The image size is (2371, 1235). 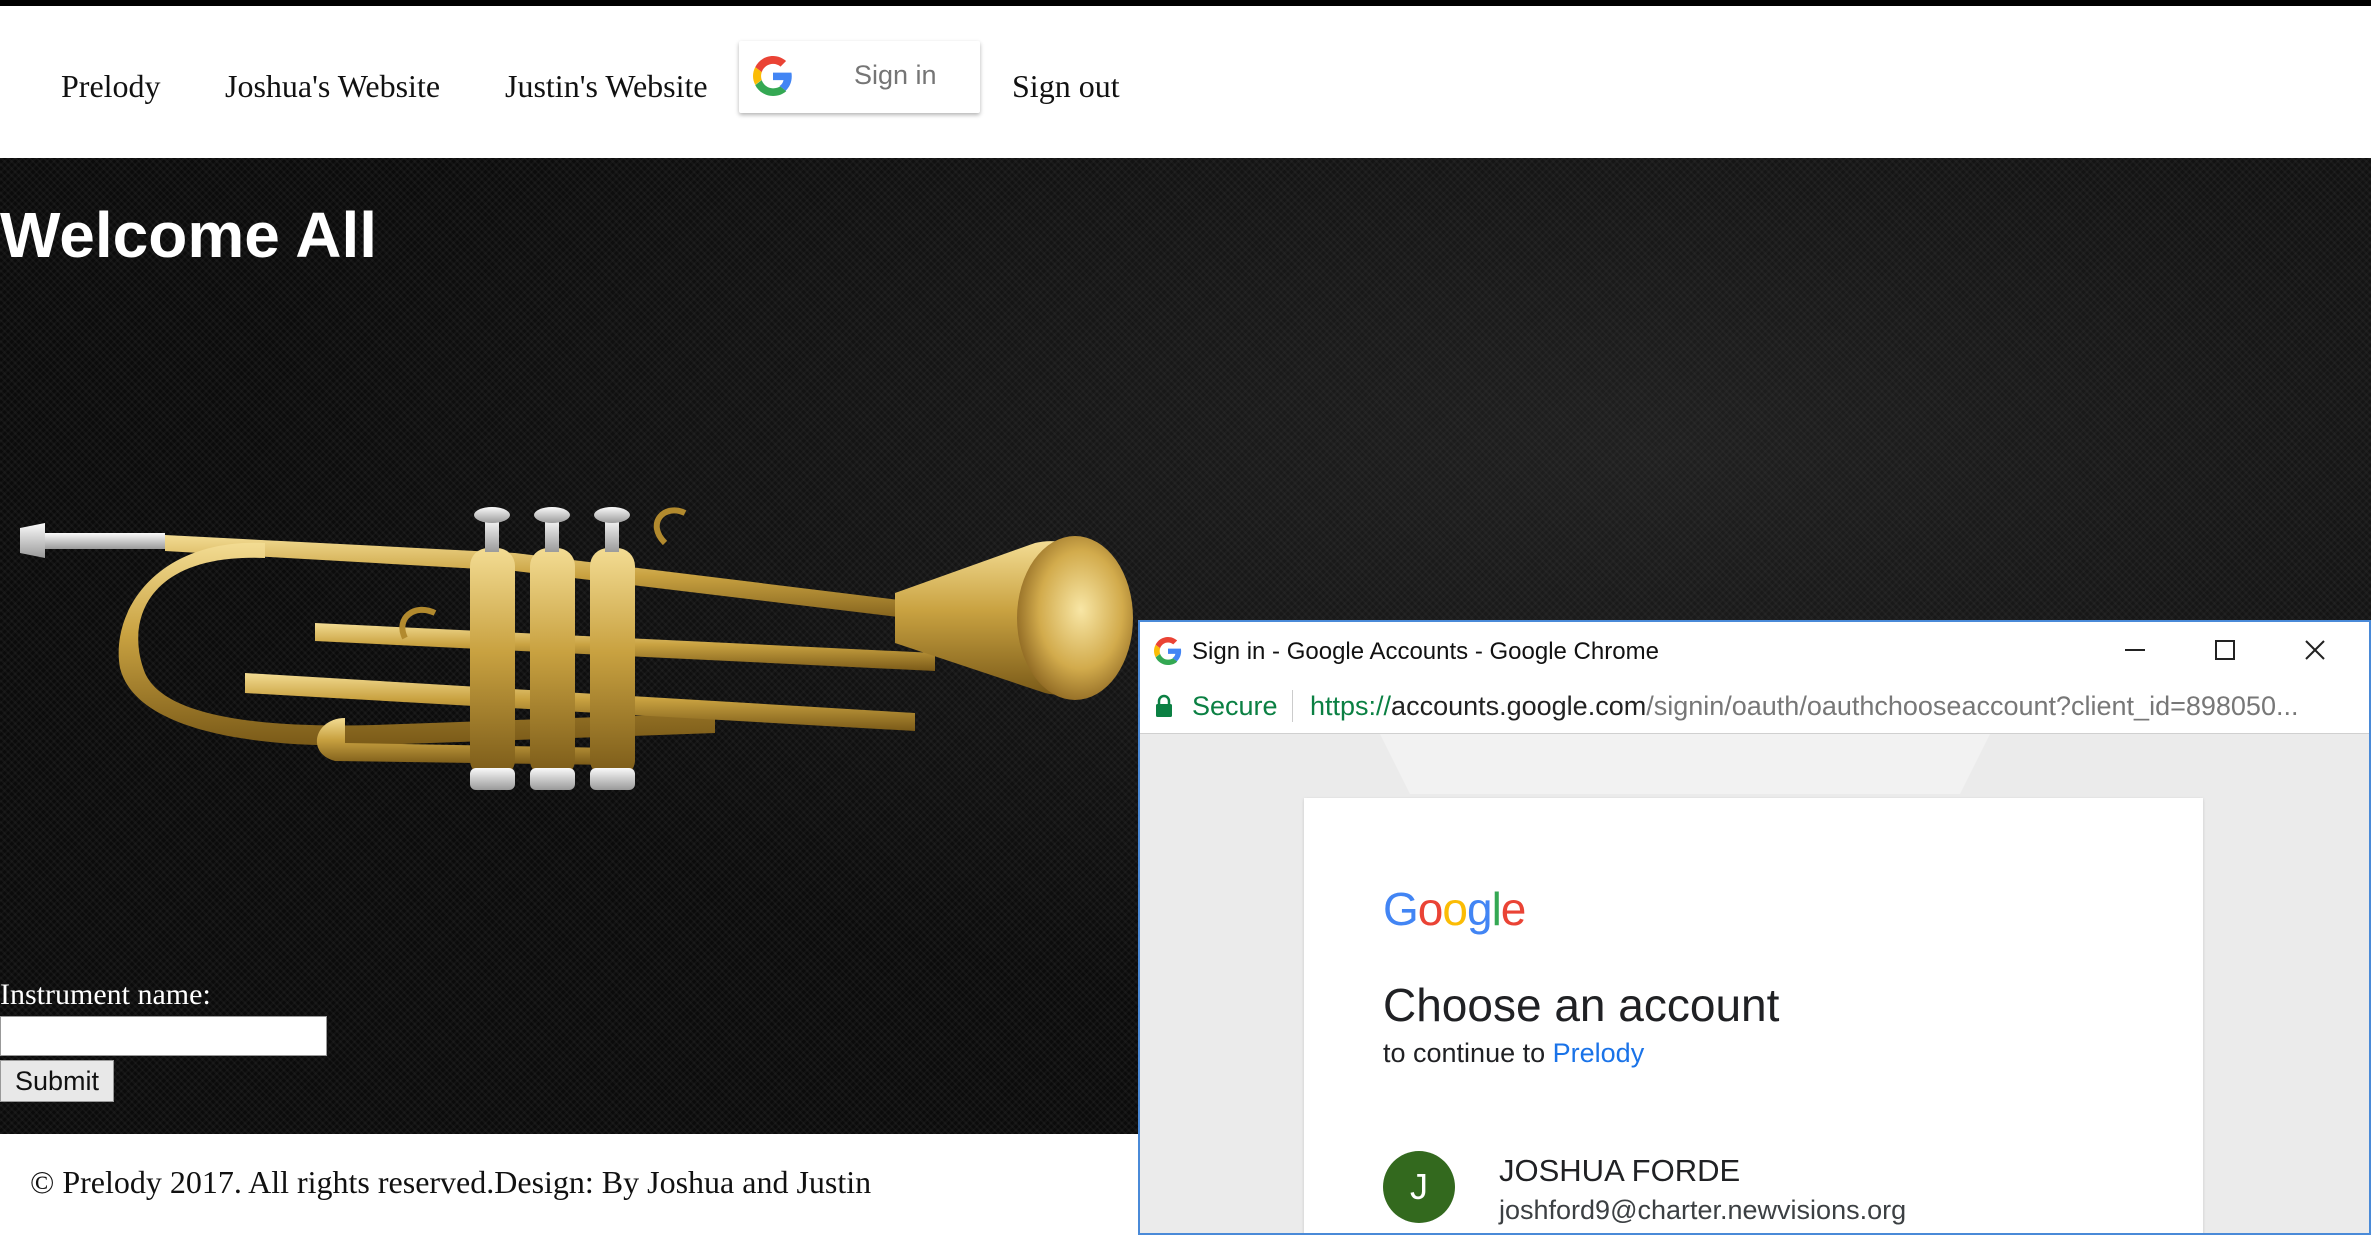 What do you see at coordinates (1496, 909) in the screenshot?
I see `google-logo-letter: l` at bounding box center [1496, 909].